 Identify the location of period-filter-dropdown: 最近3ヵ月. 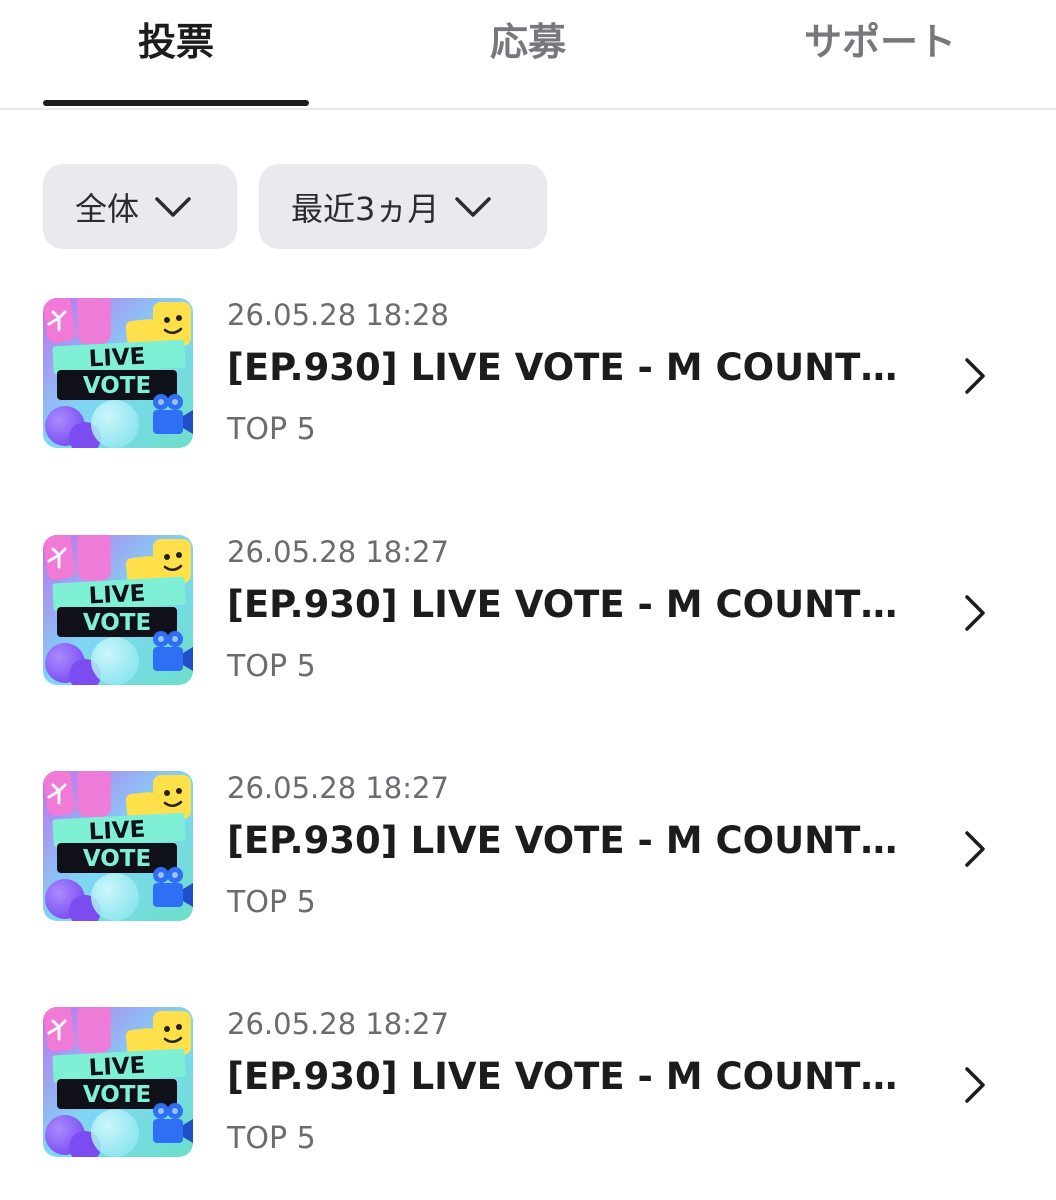
(403, 206).